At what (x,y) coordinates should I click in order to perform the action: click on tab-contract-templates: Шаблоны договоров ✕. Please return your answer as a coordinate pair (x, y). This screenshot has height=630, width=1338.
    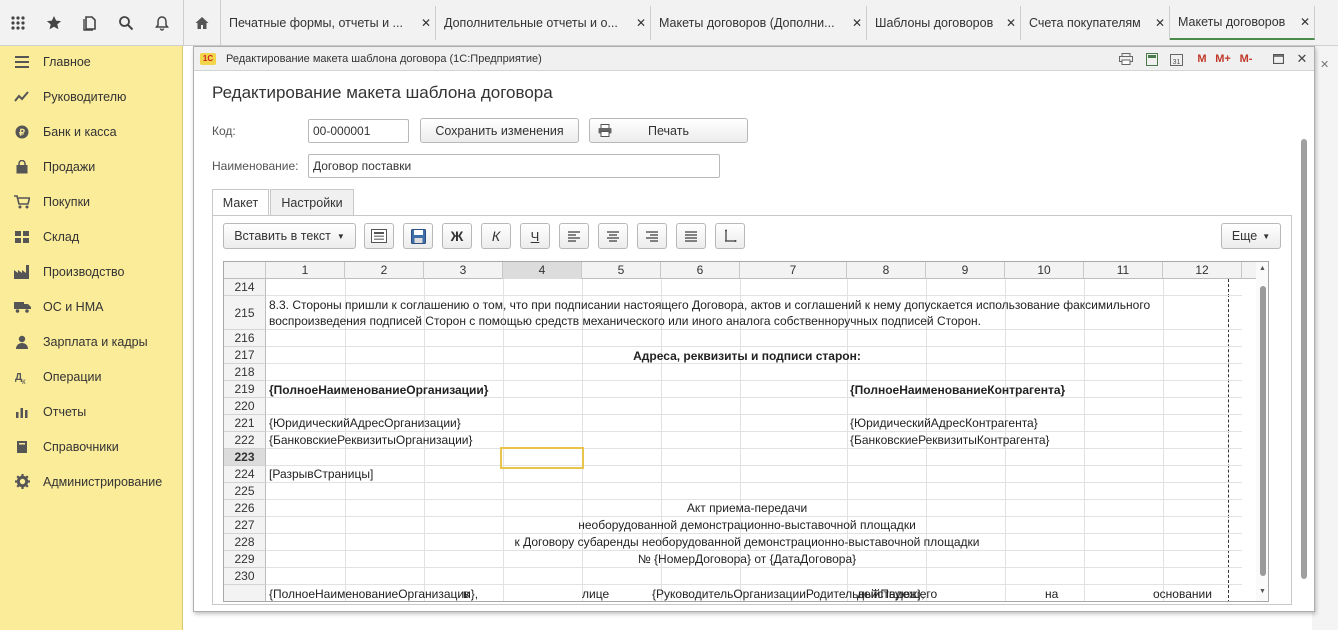
    Looking at the image, I should click on (944, 23).